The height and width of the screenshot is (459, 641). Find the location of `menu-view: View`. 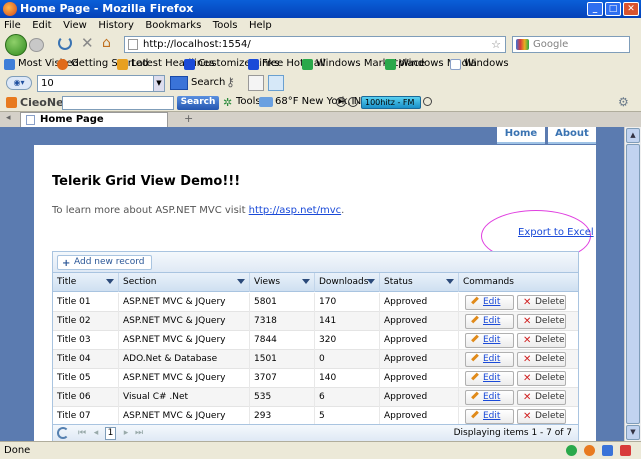

menu-view: View is located at coordinates (75, 25).